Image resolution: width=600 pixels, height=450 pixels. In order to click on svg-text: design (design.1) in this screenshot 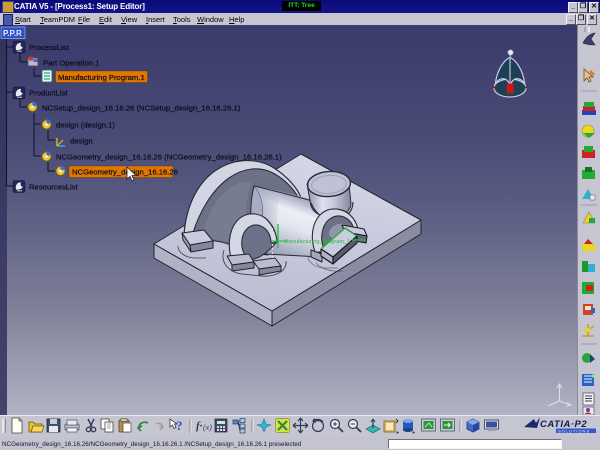, I will do `click(85, 125)`.